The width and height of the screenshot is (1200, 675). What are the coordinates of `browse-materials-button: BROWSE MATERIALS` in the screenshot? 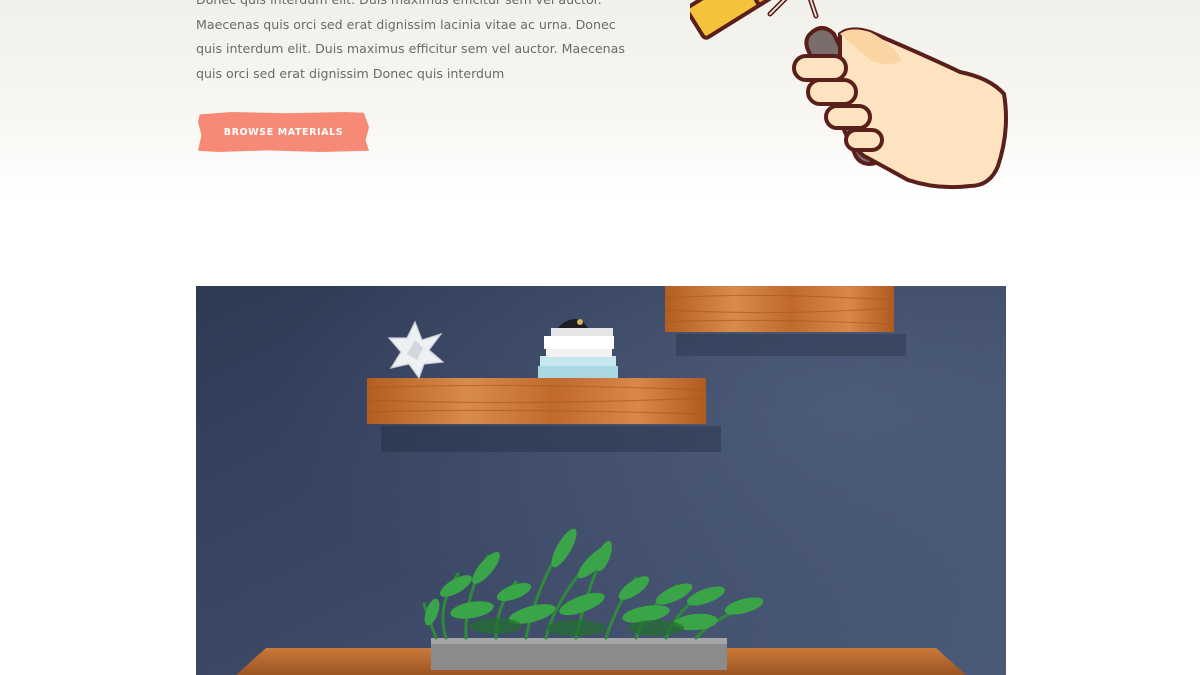 It's located at (283, 132).